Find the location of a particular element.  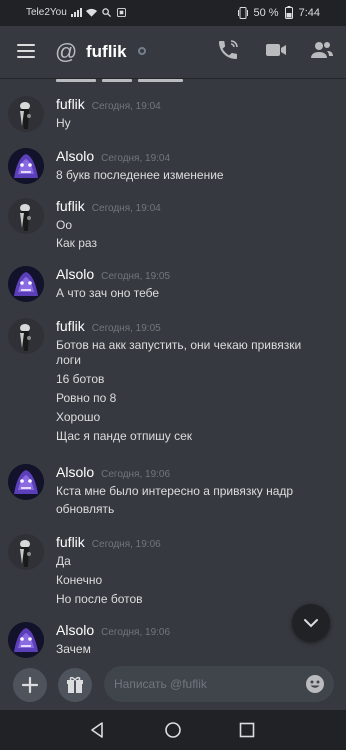

back-icon is located at coordinates (97, 730).